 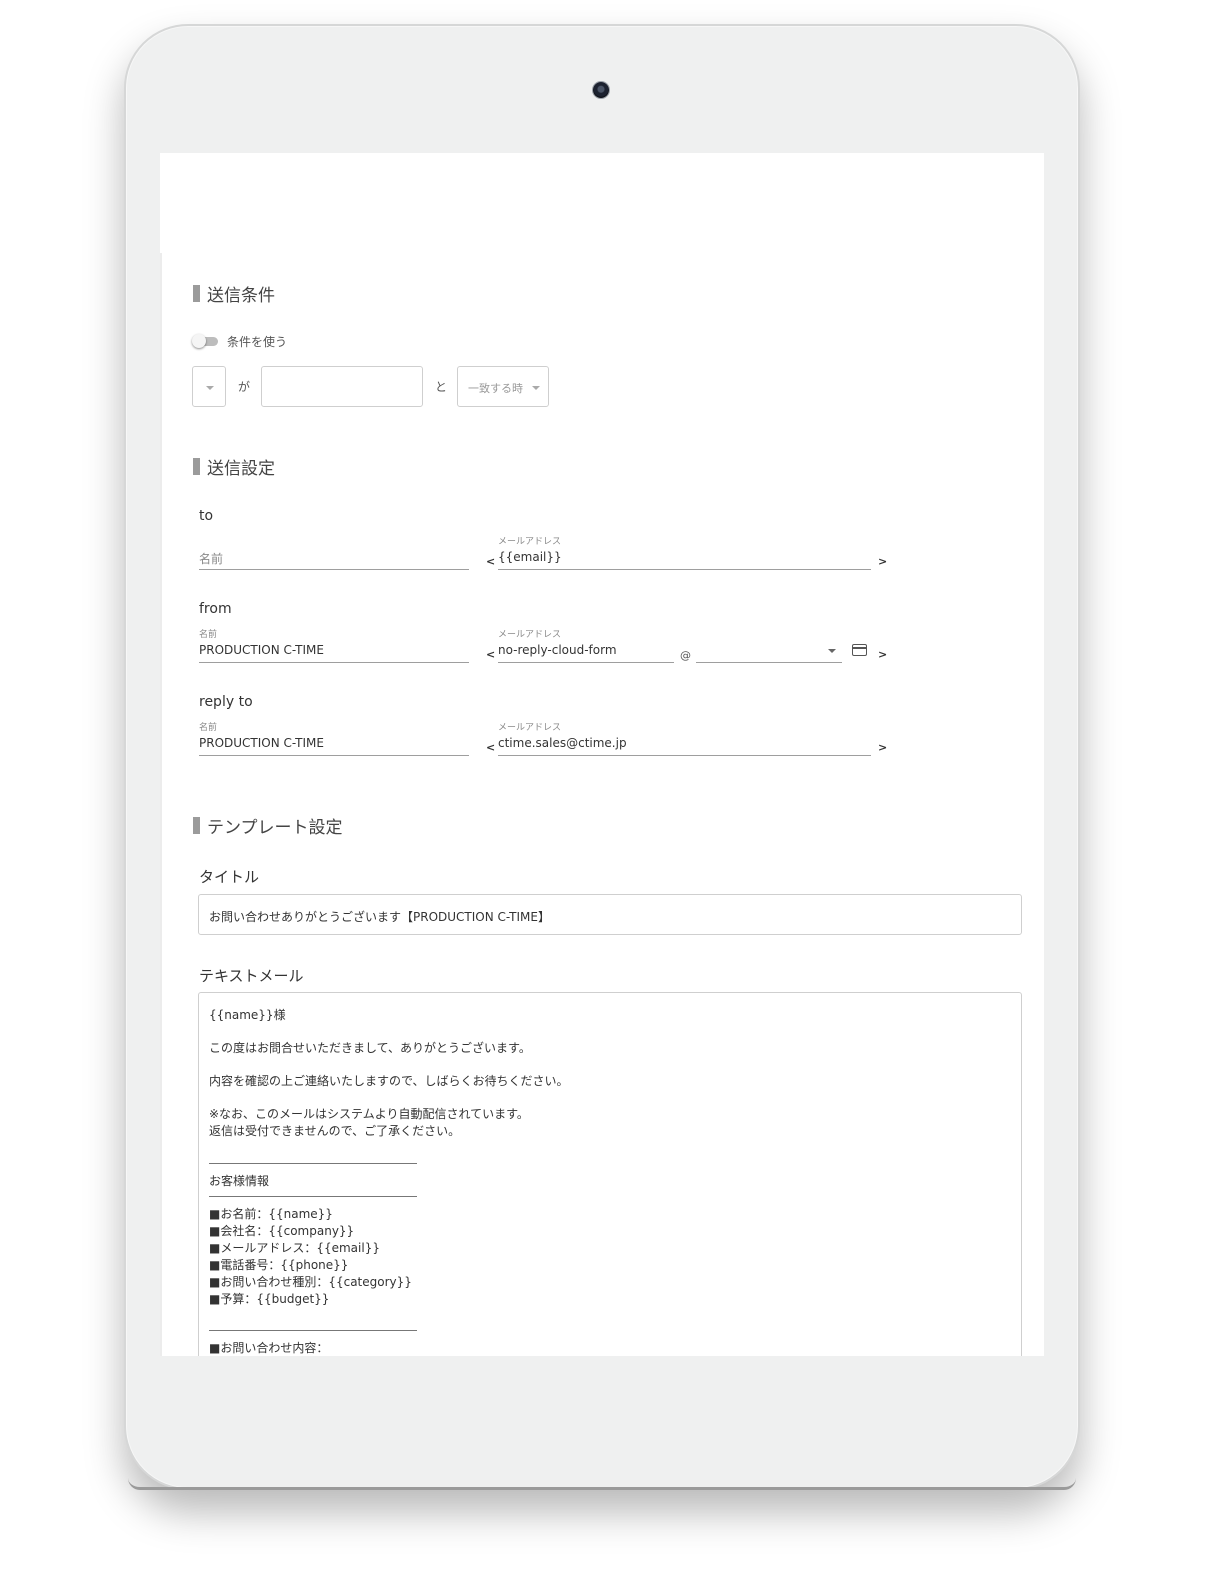 What do you see at coordinates (244, 387) in the screenshot?
I see `ga-label: が` at bounding box center [244, 387].